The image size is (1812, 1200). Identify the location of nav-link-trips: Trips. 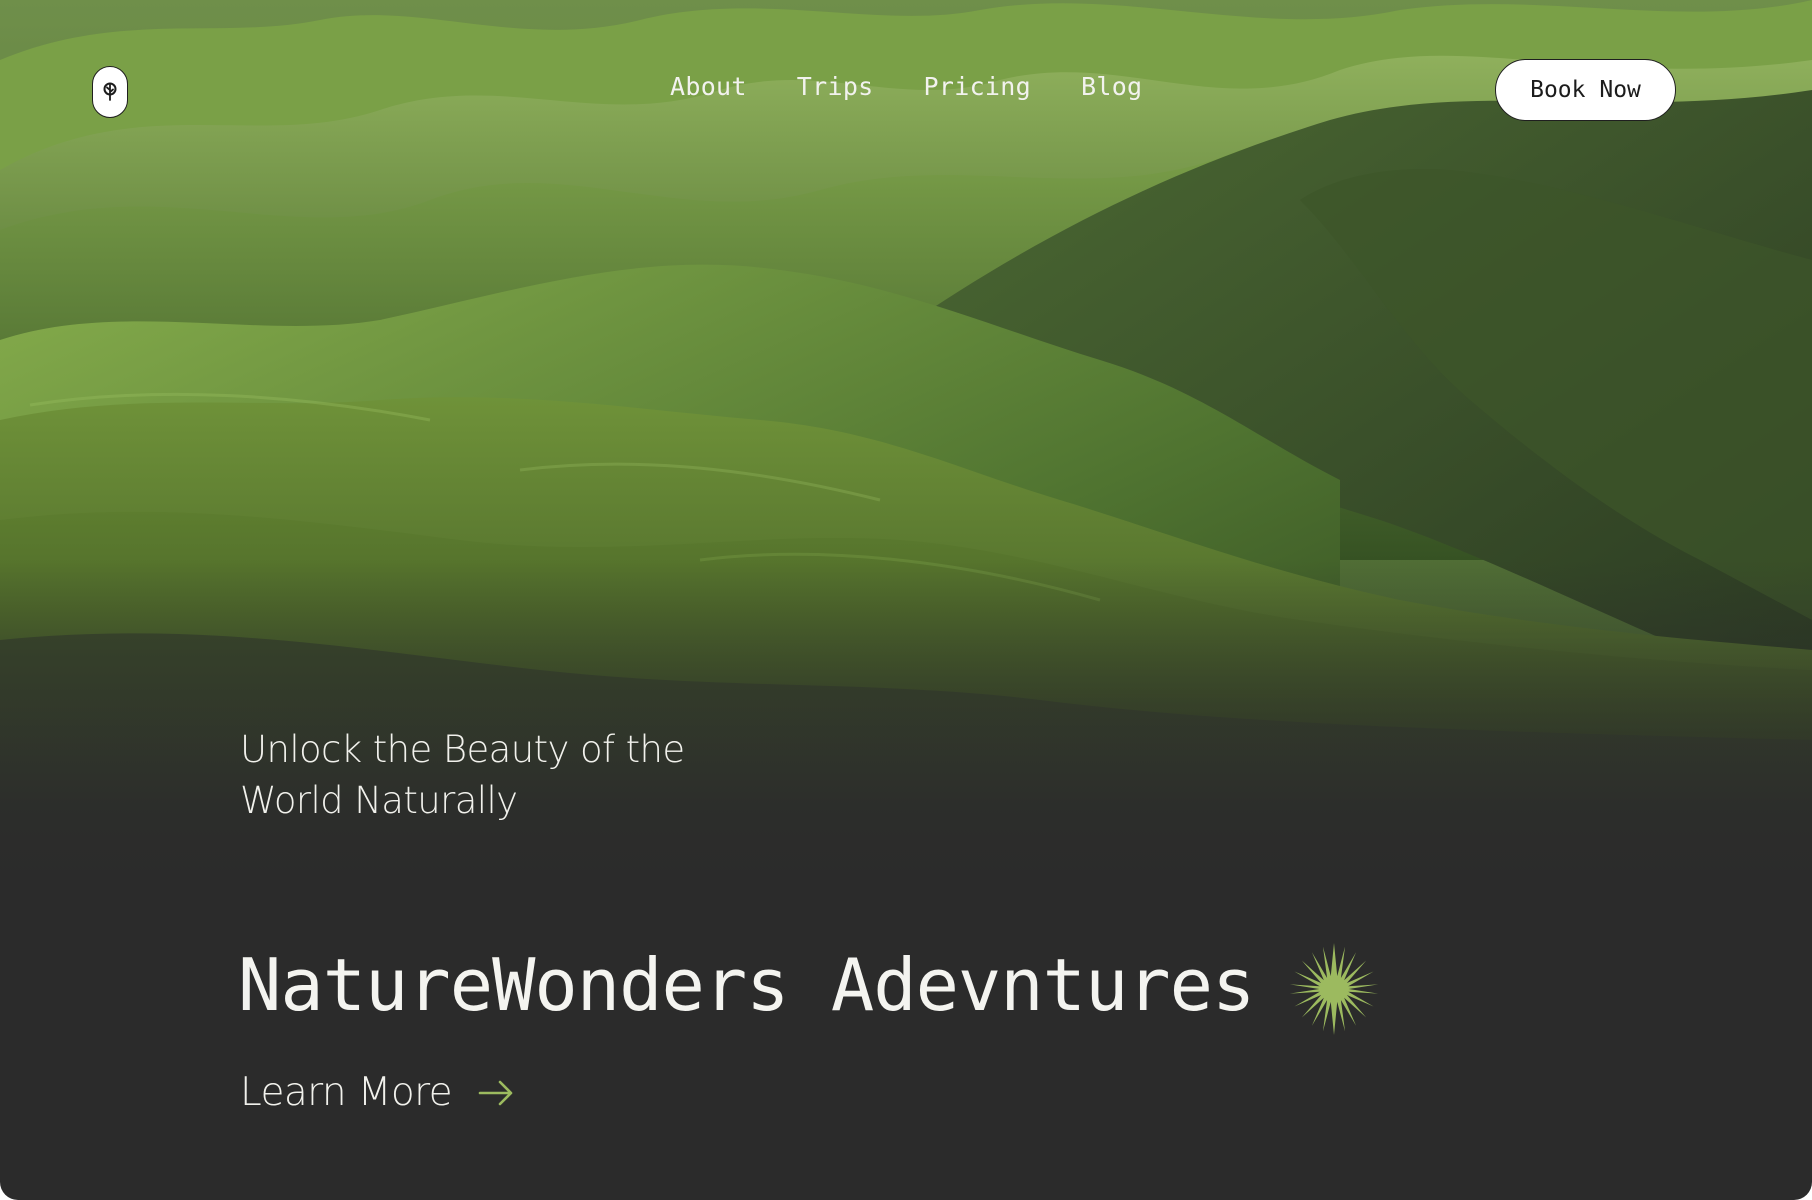
(835, 86).